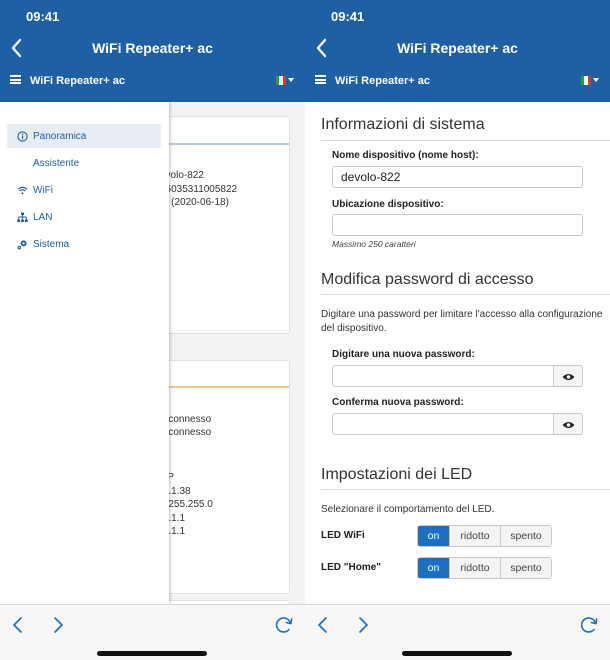  I want to click on info-icon, so click(22, 136).